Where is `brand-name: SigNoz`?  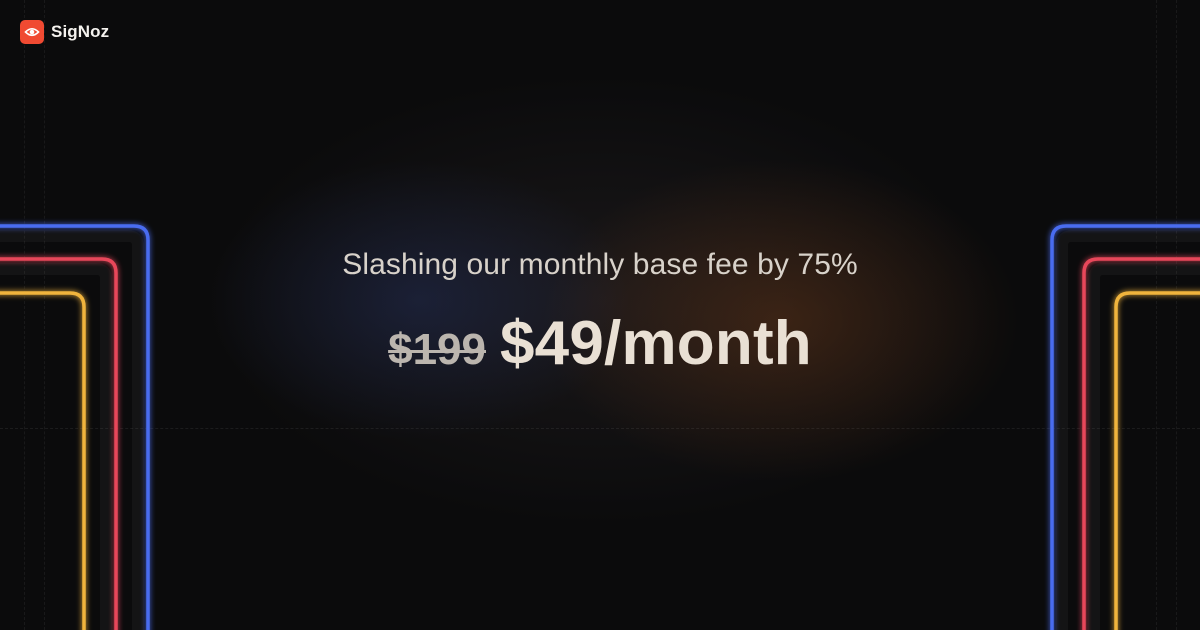 brand-name: SigNoz is located at coordinates (80, 31).